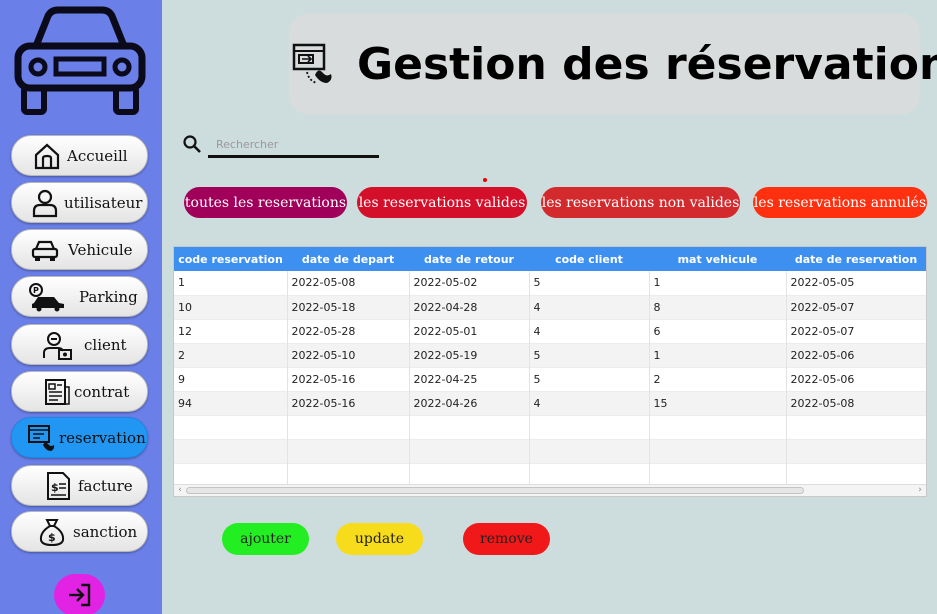 Image resolution: width=937 pixels, height=614 pixels. Describe the element at coordinates (80, 60) in the screenshot. I see `car-logo-icon` at that location.